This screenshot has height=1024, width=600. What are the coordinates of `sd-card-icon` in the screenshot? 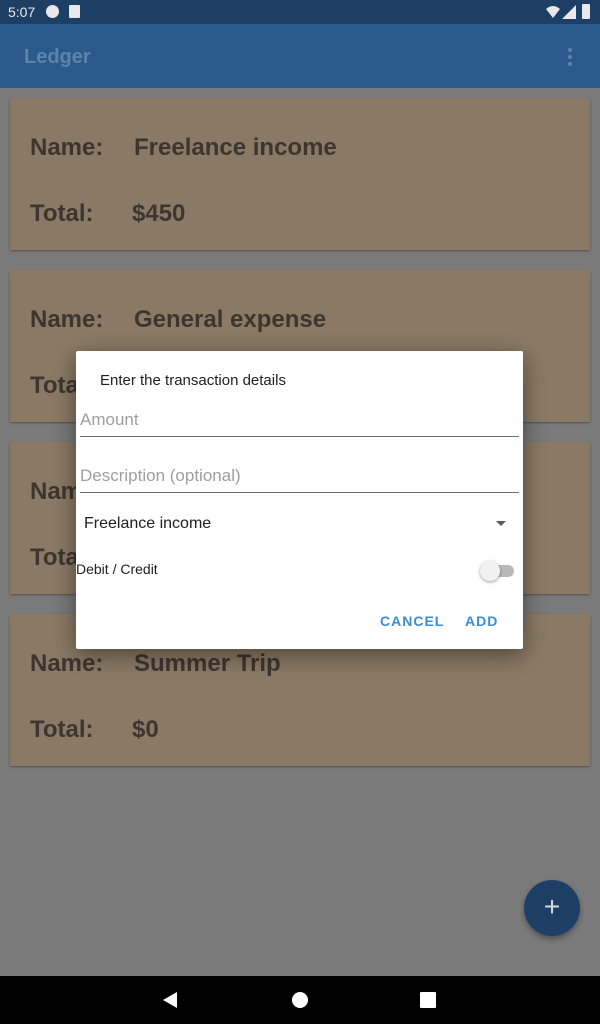 It's located at (74, 11).